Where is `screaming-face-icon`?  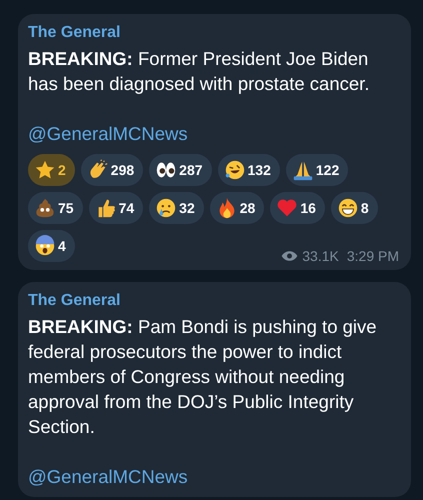 screaming-face-icon is located at coordinates (45, 246).